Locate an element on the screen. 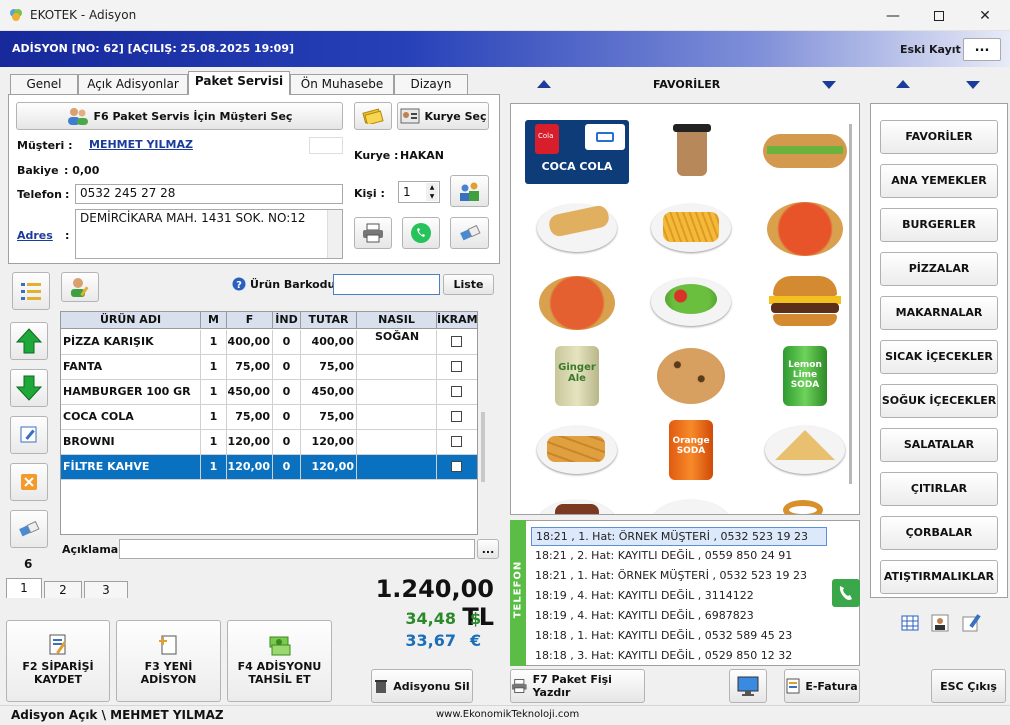 The width and height of the screenshot is (1010, 725). favorites-scroll-up-icon is located at coordinates (544, 84).